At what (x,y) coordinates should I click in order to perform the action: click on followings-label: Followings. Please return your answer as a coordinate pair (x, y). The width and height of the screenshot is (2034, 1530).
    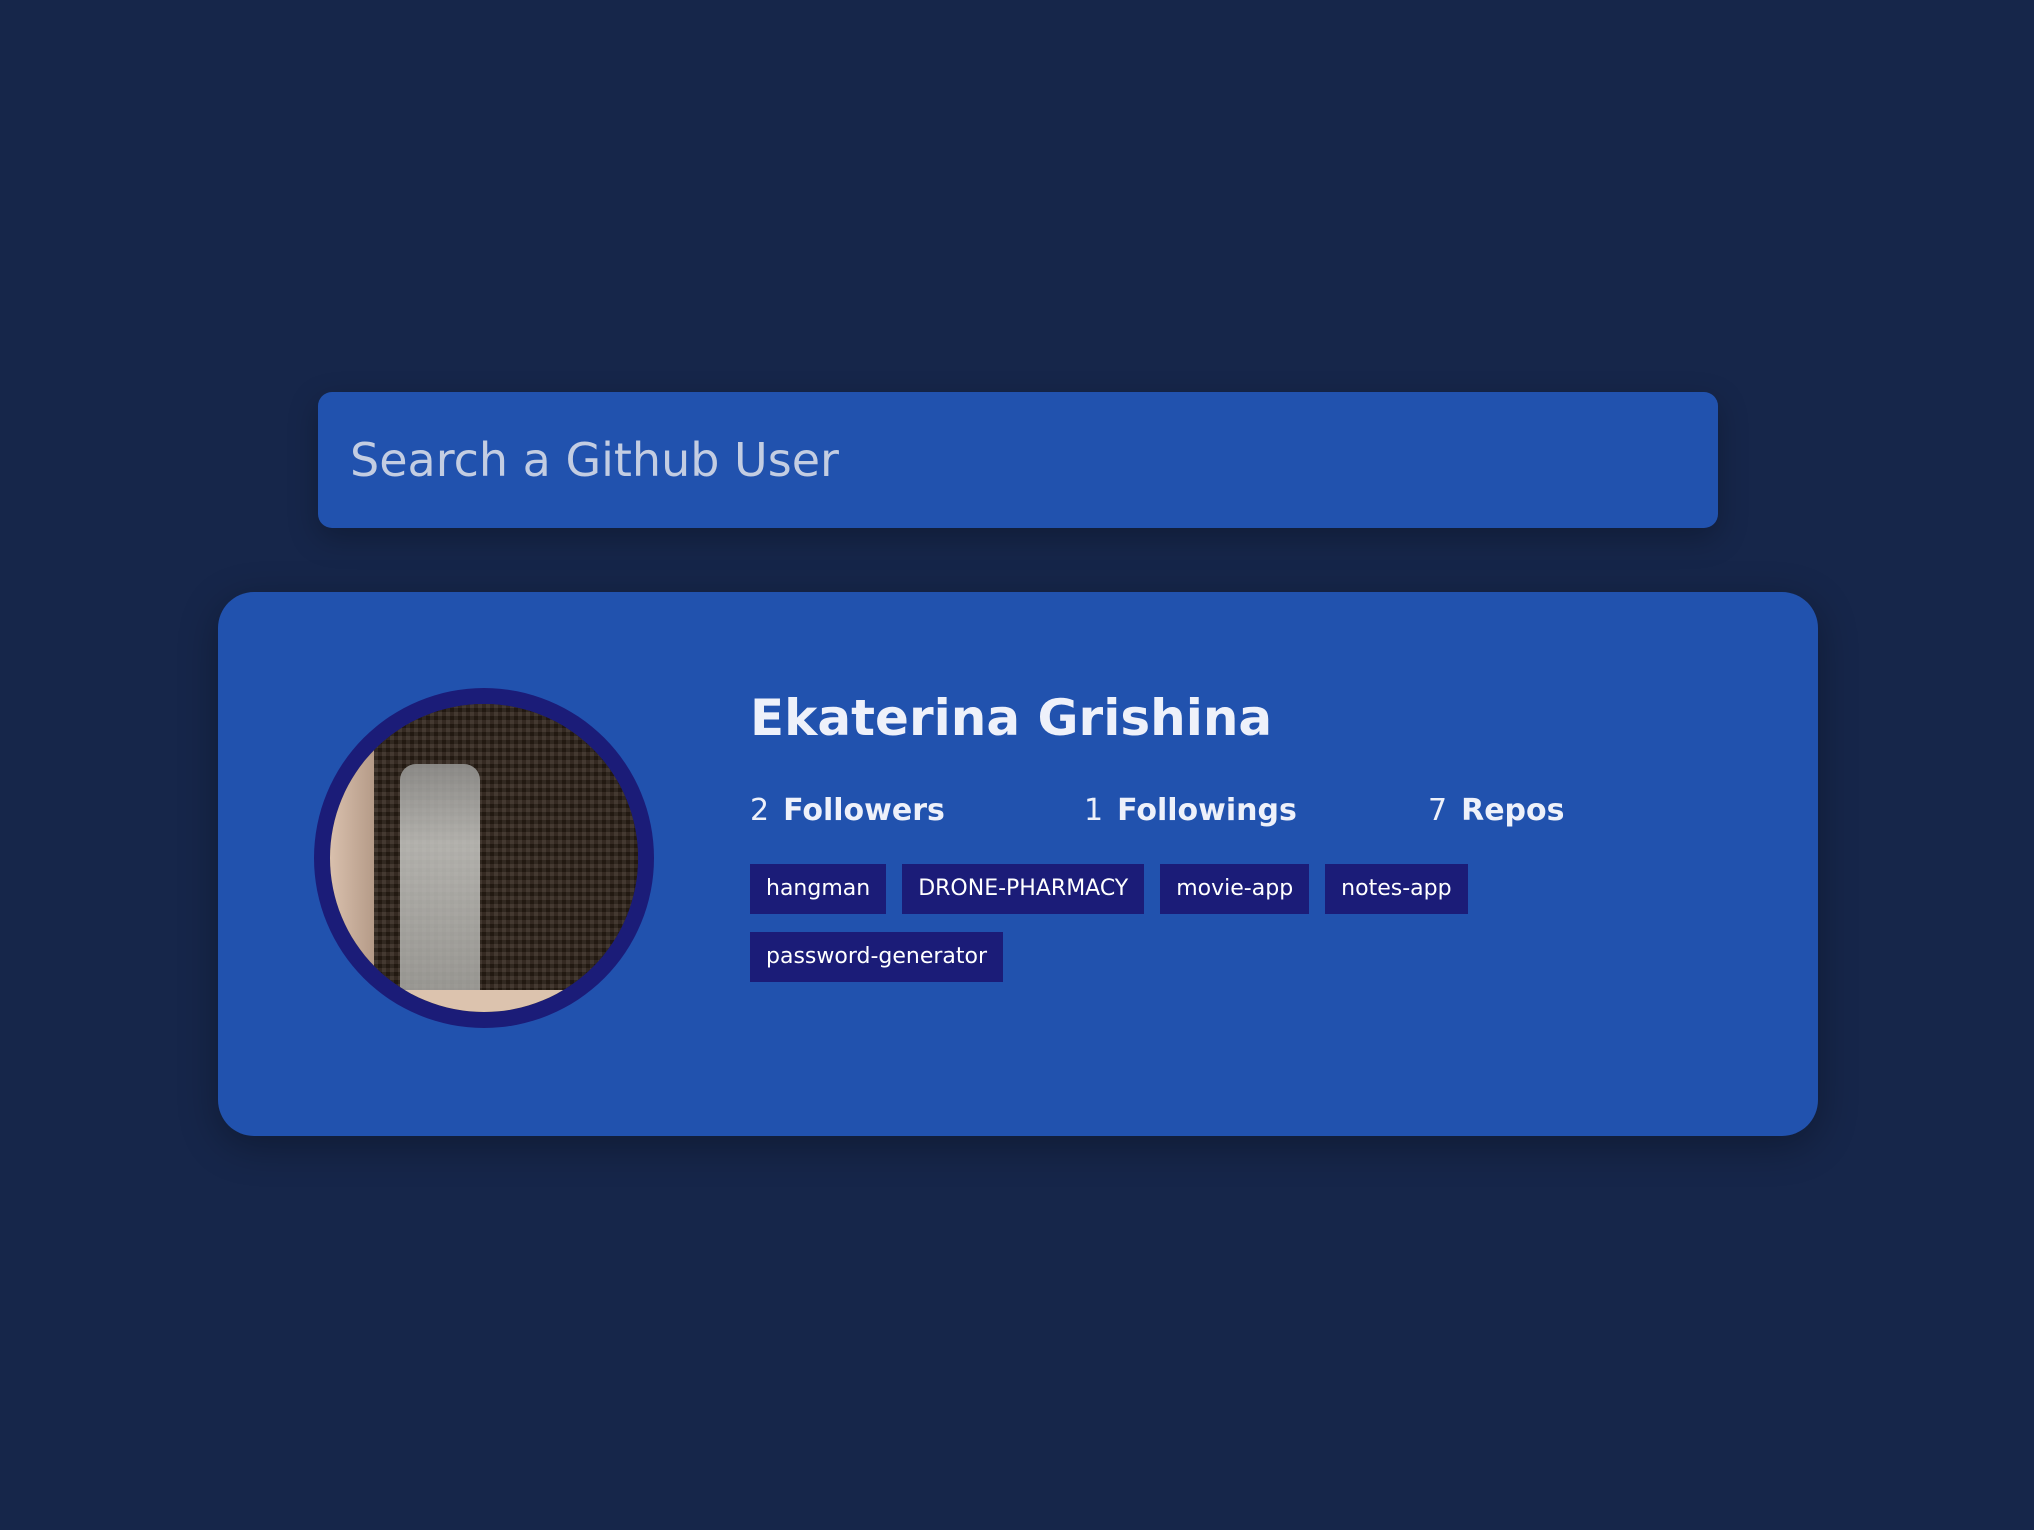
    Looking at the image, I should click on (1207, 810).